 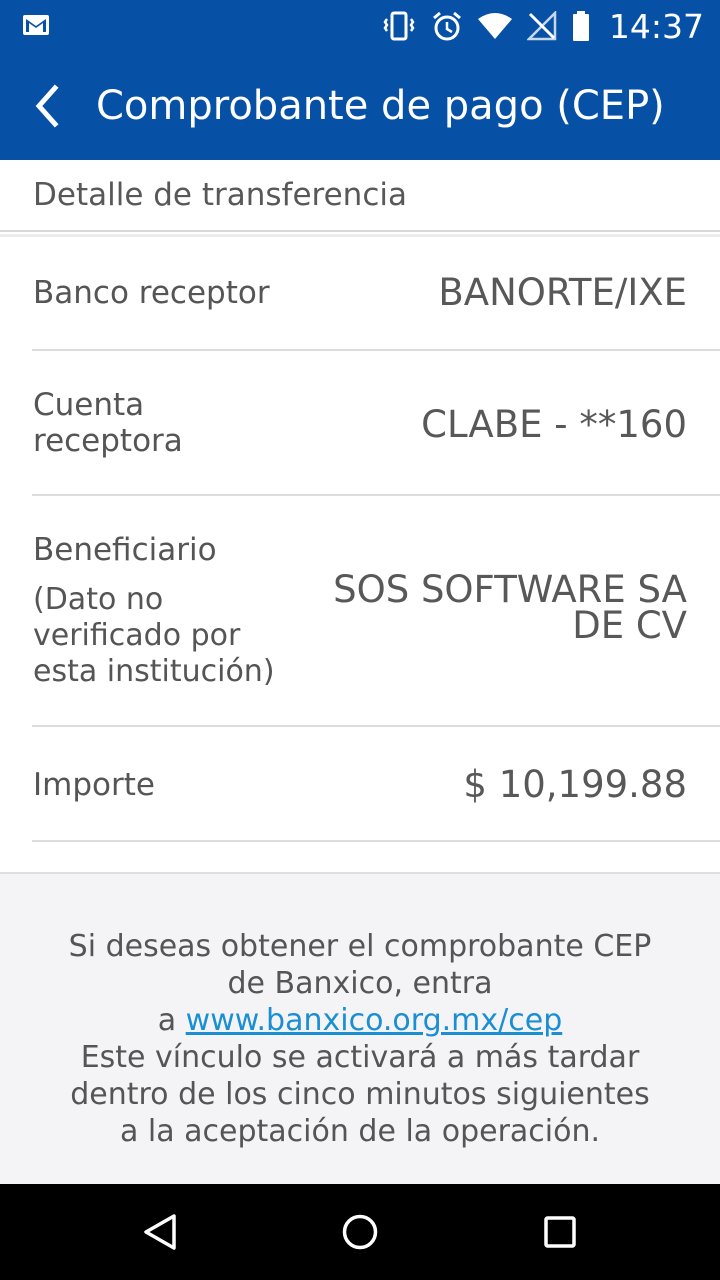 I want to click on back-button, so click(x=46, y=106).